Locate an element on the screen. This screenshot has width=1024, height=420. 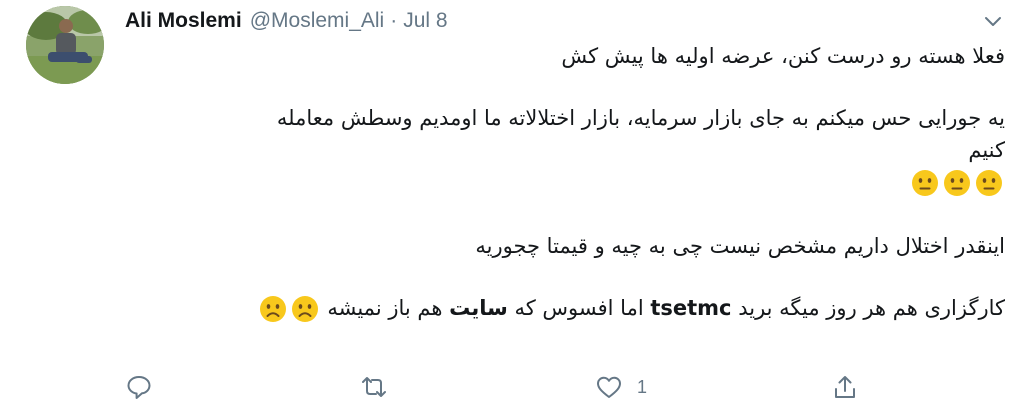
tweet-text-fragment: هم باز نمیشه is located at coordinates (385, 308).